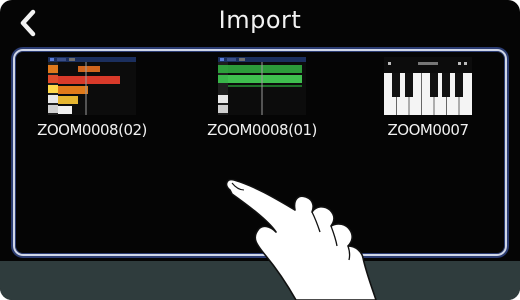 The height and width of the screenshot is (300, 520). I want to click on header: Import, so click(260, 22).